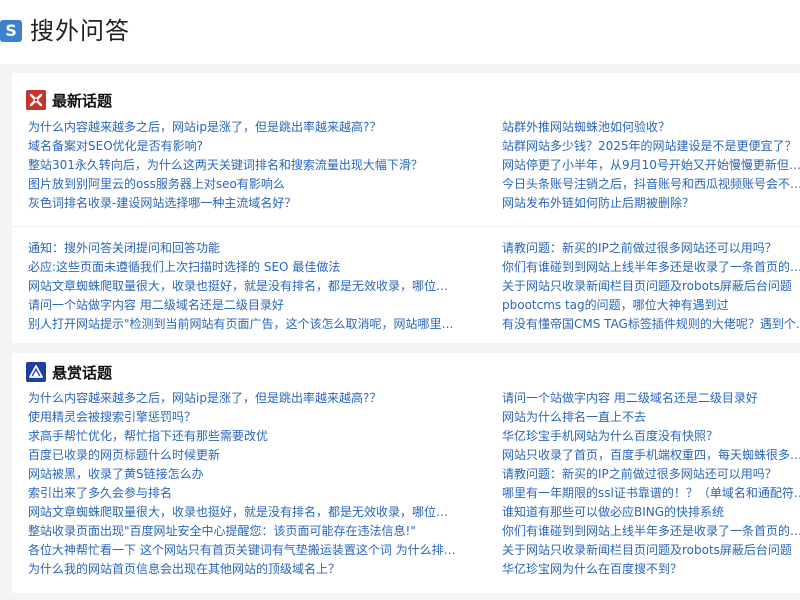  Describe the element at coordinates (651, 493) in the screenshot. I see `topic-link: 哪里有一年期限的ssl证书靠谱的！？（单域名和通配符证书）` at that location.